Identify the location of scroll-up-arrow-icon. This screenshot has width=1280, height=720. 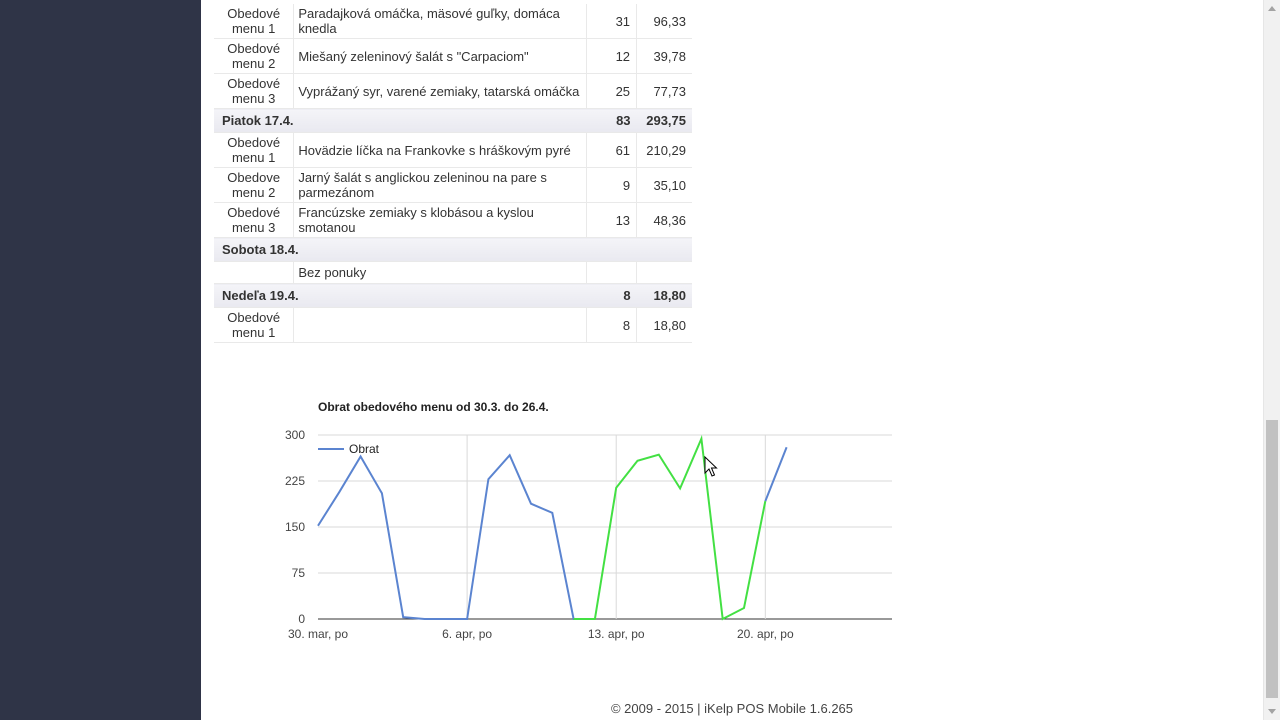
(1272, 8).